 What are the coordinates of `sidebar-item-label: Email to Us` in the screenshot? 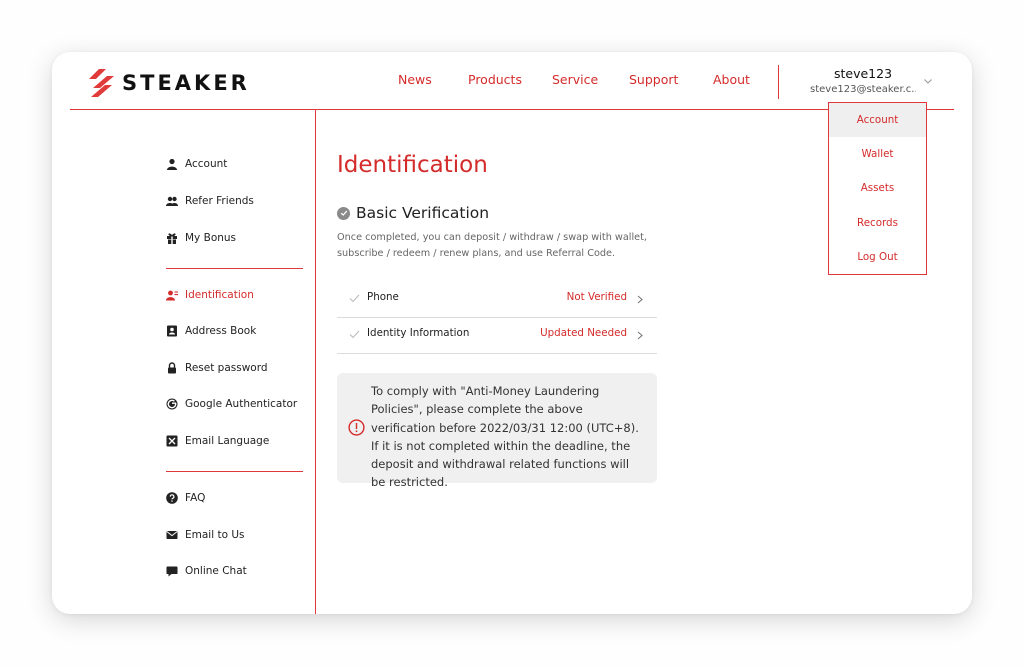 It's located at (215, 535).